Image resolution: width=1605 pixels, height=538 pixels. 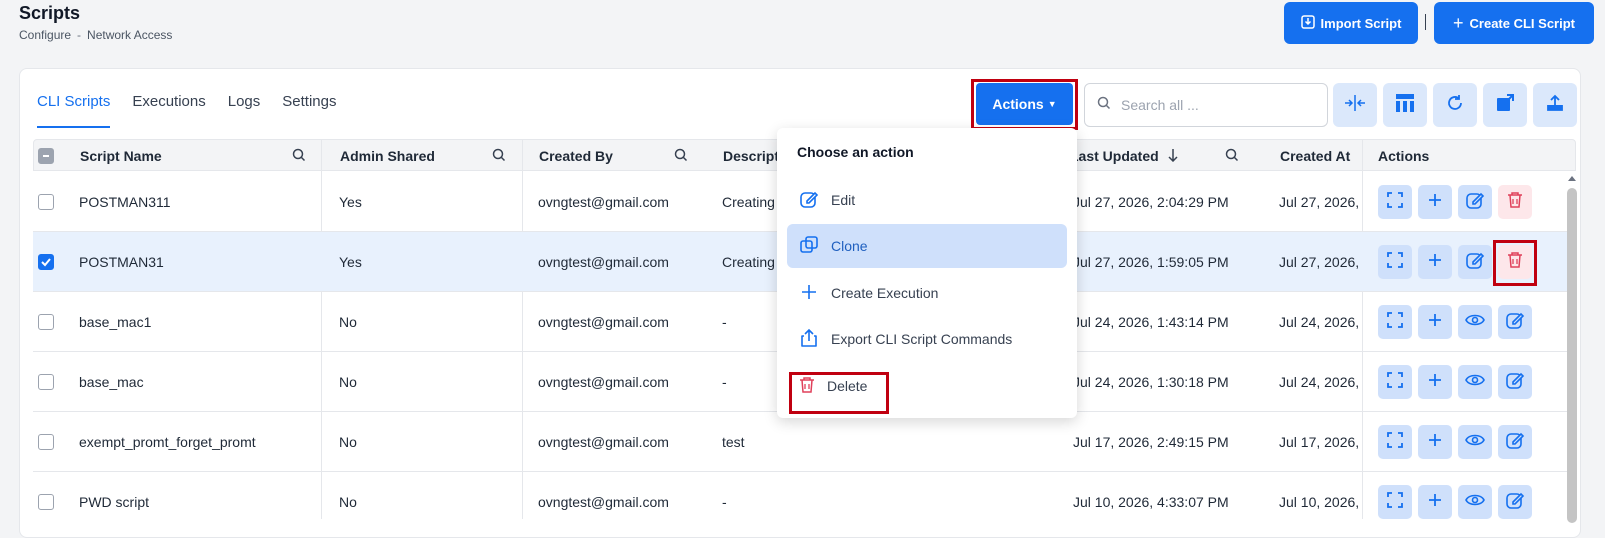 What do you see at coordinates (1455, 105) in the screenshot?
I see `refresh-button` at bounding box center [1455, 105].